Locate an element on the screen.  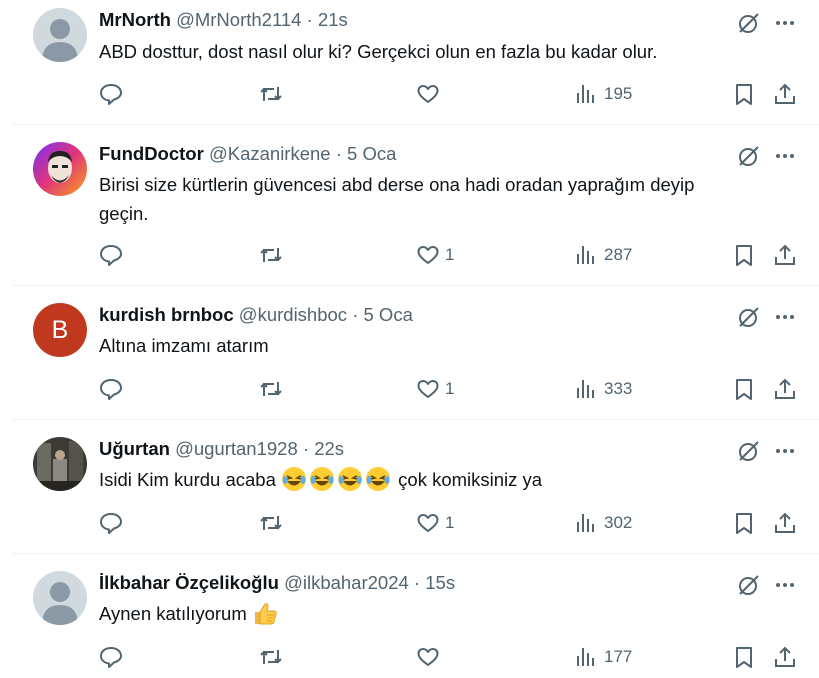
timestamp: 22s is located at coordinates (329, 448).